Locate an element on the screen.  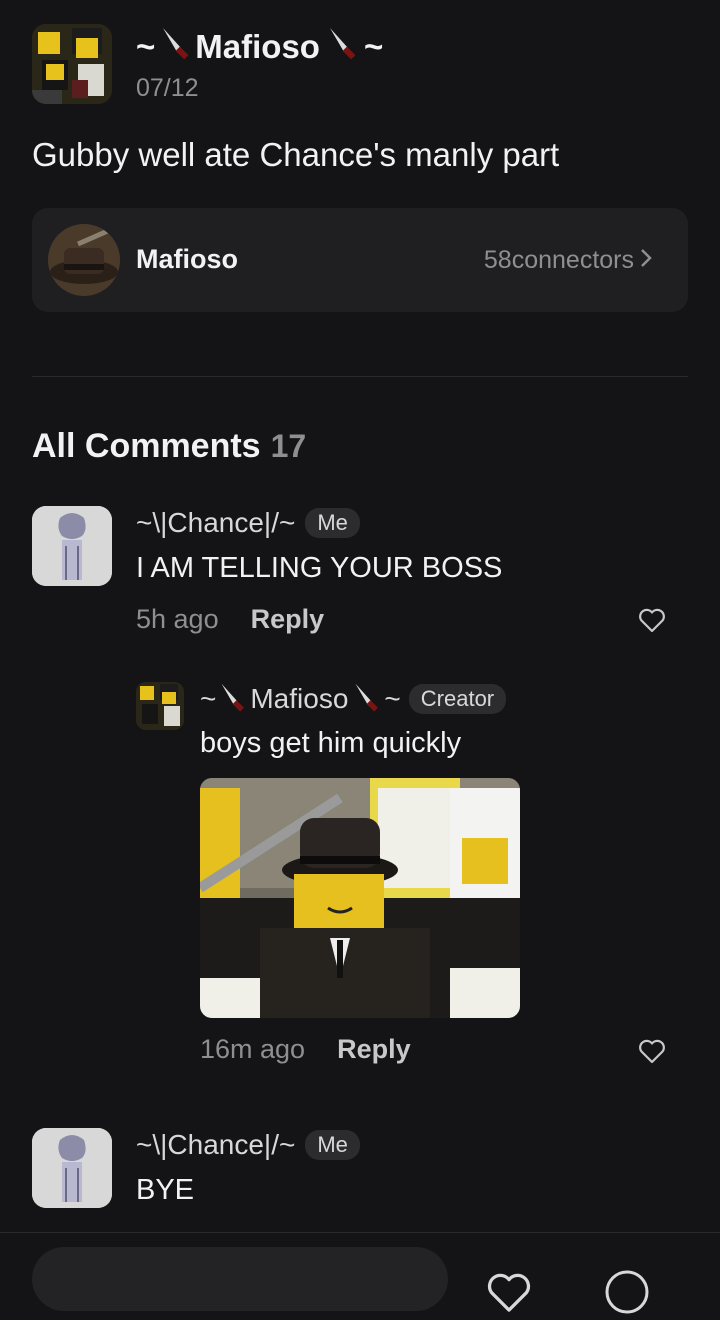
author-name-text: Mafioso is located at coordinates (257, 46).